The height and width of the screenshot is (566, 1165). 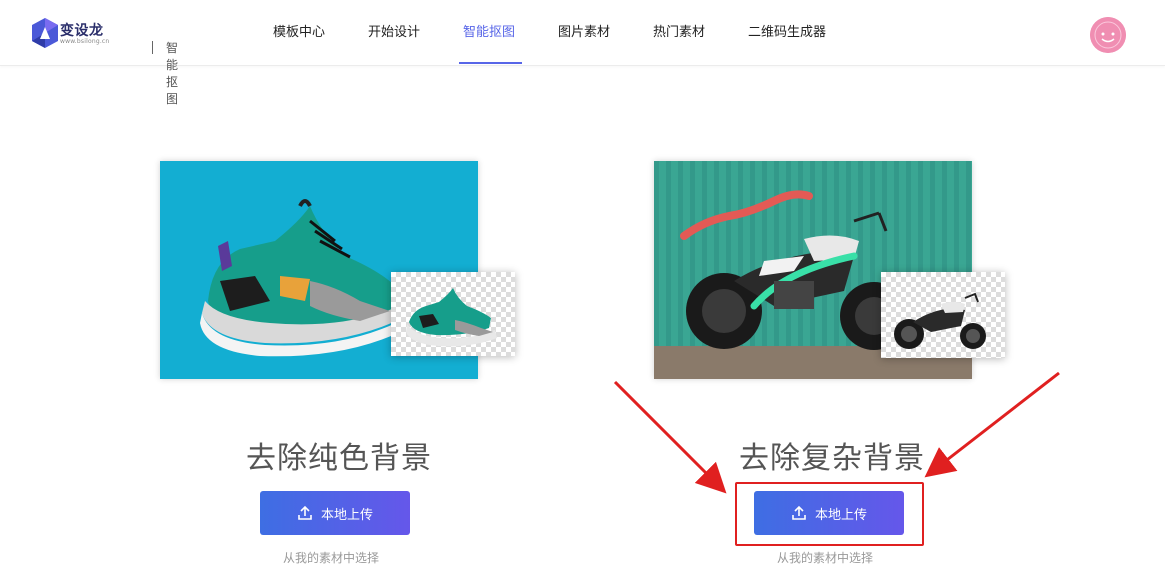 I want to click on logo-subtitle: 智能抠图, so click(x=173, y=73).